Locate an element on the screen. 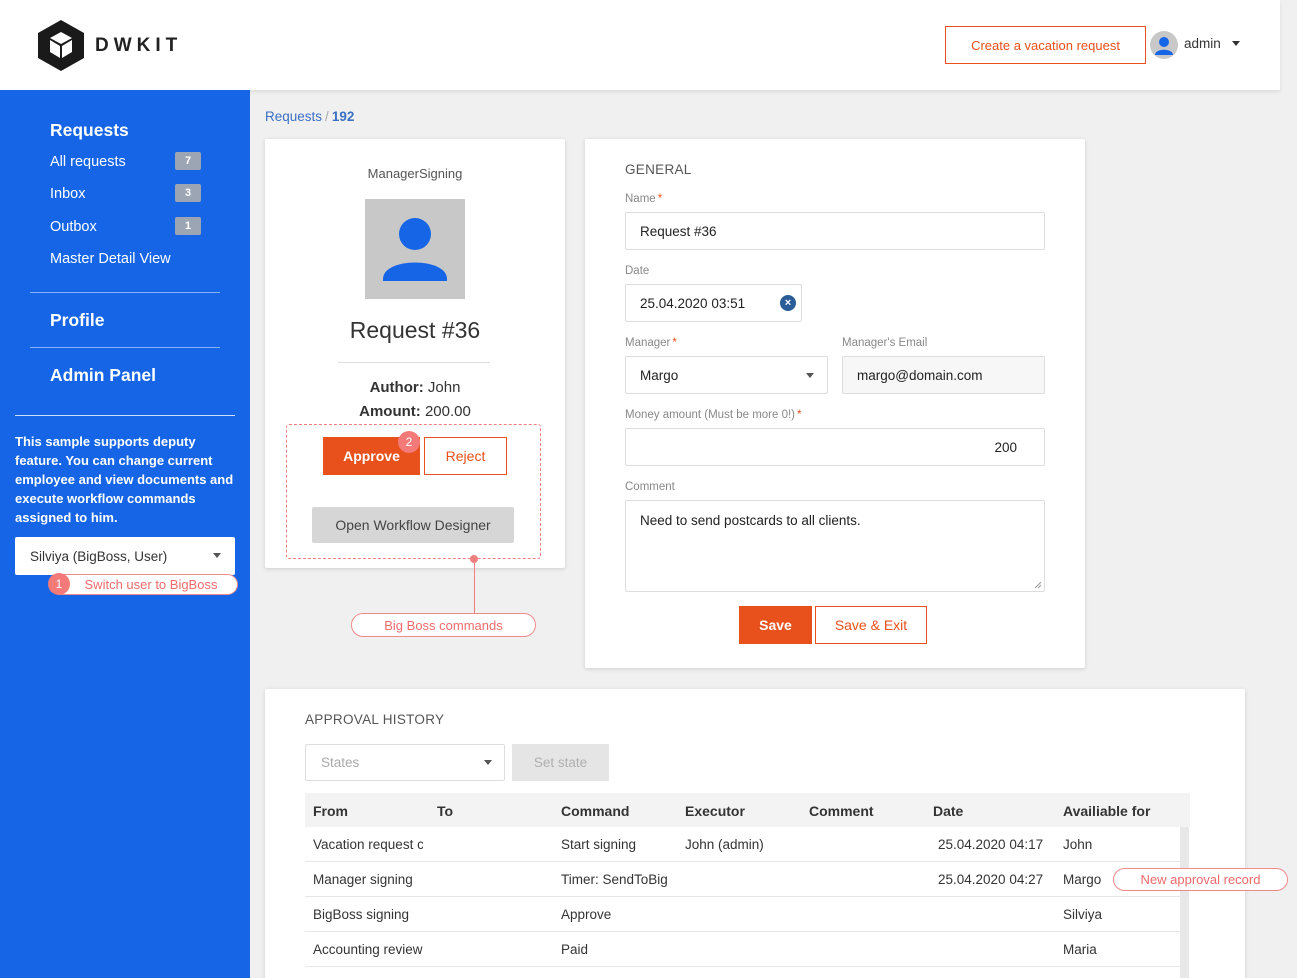 The image size is (1297, 978). cell-command: Paid is located at coordinates (575, 949).